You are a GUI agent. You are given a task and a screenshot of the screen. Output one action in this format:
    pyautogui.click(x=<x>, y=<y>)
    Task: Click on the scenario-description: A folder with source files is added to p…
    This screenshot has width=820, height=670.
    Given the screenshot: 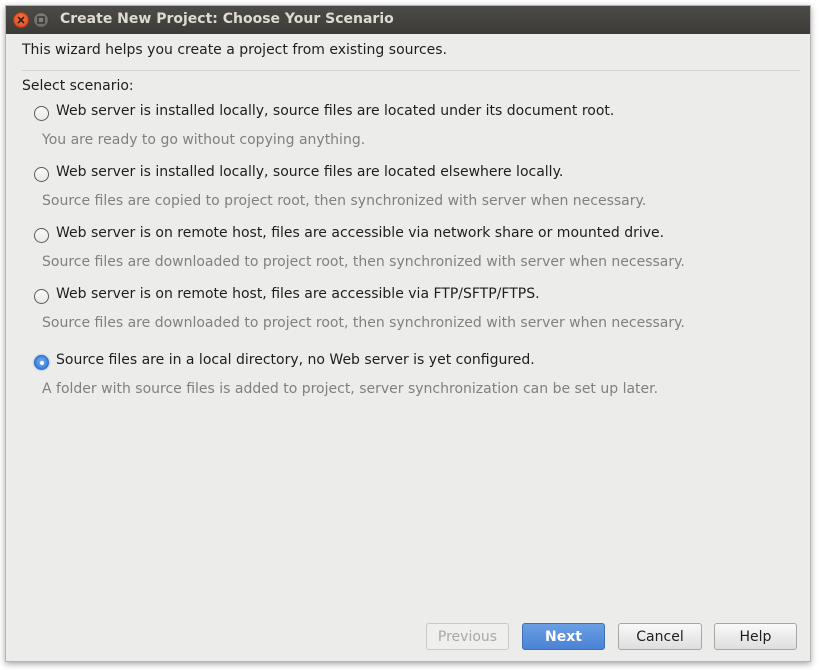 What is the action you would take?
    pyautogui.click(x=350, y=389)
    